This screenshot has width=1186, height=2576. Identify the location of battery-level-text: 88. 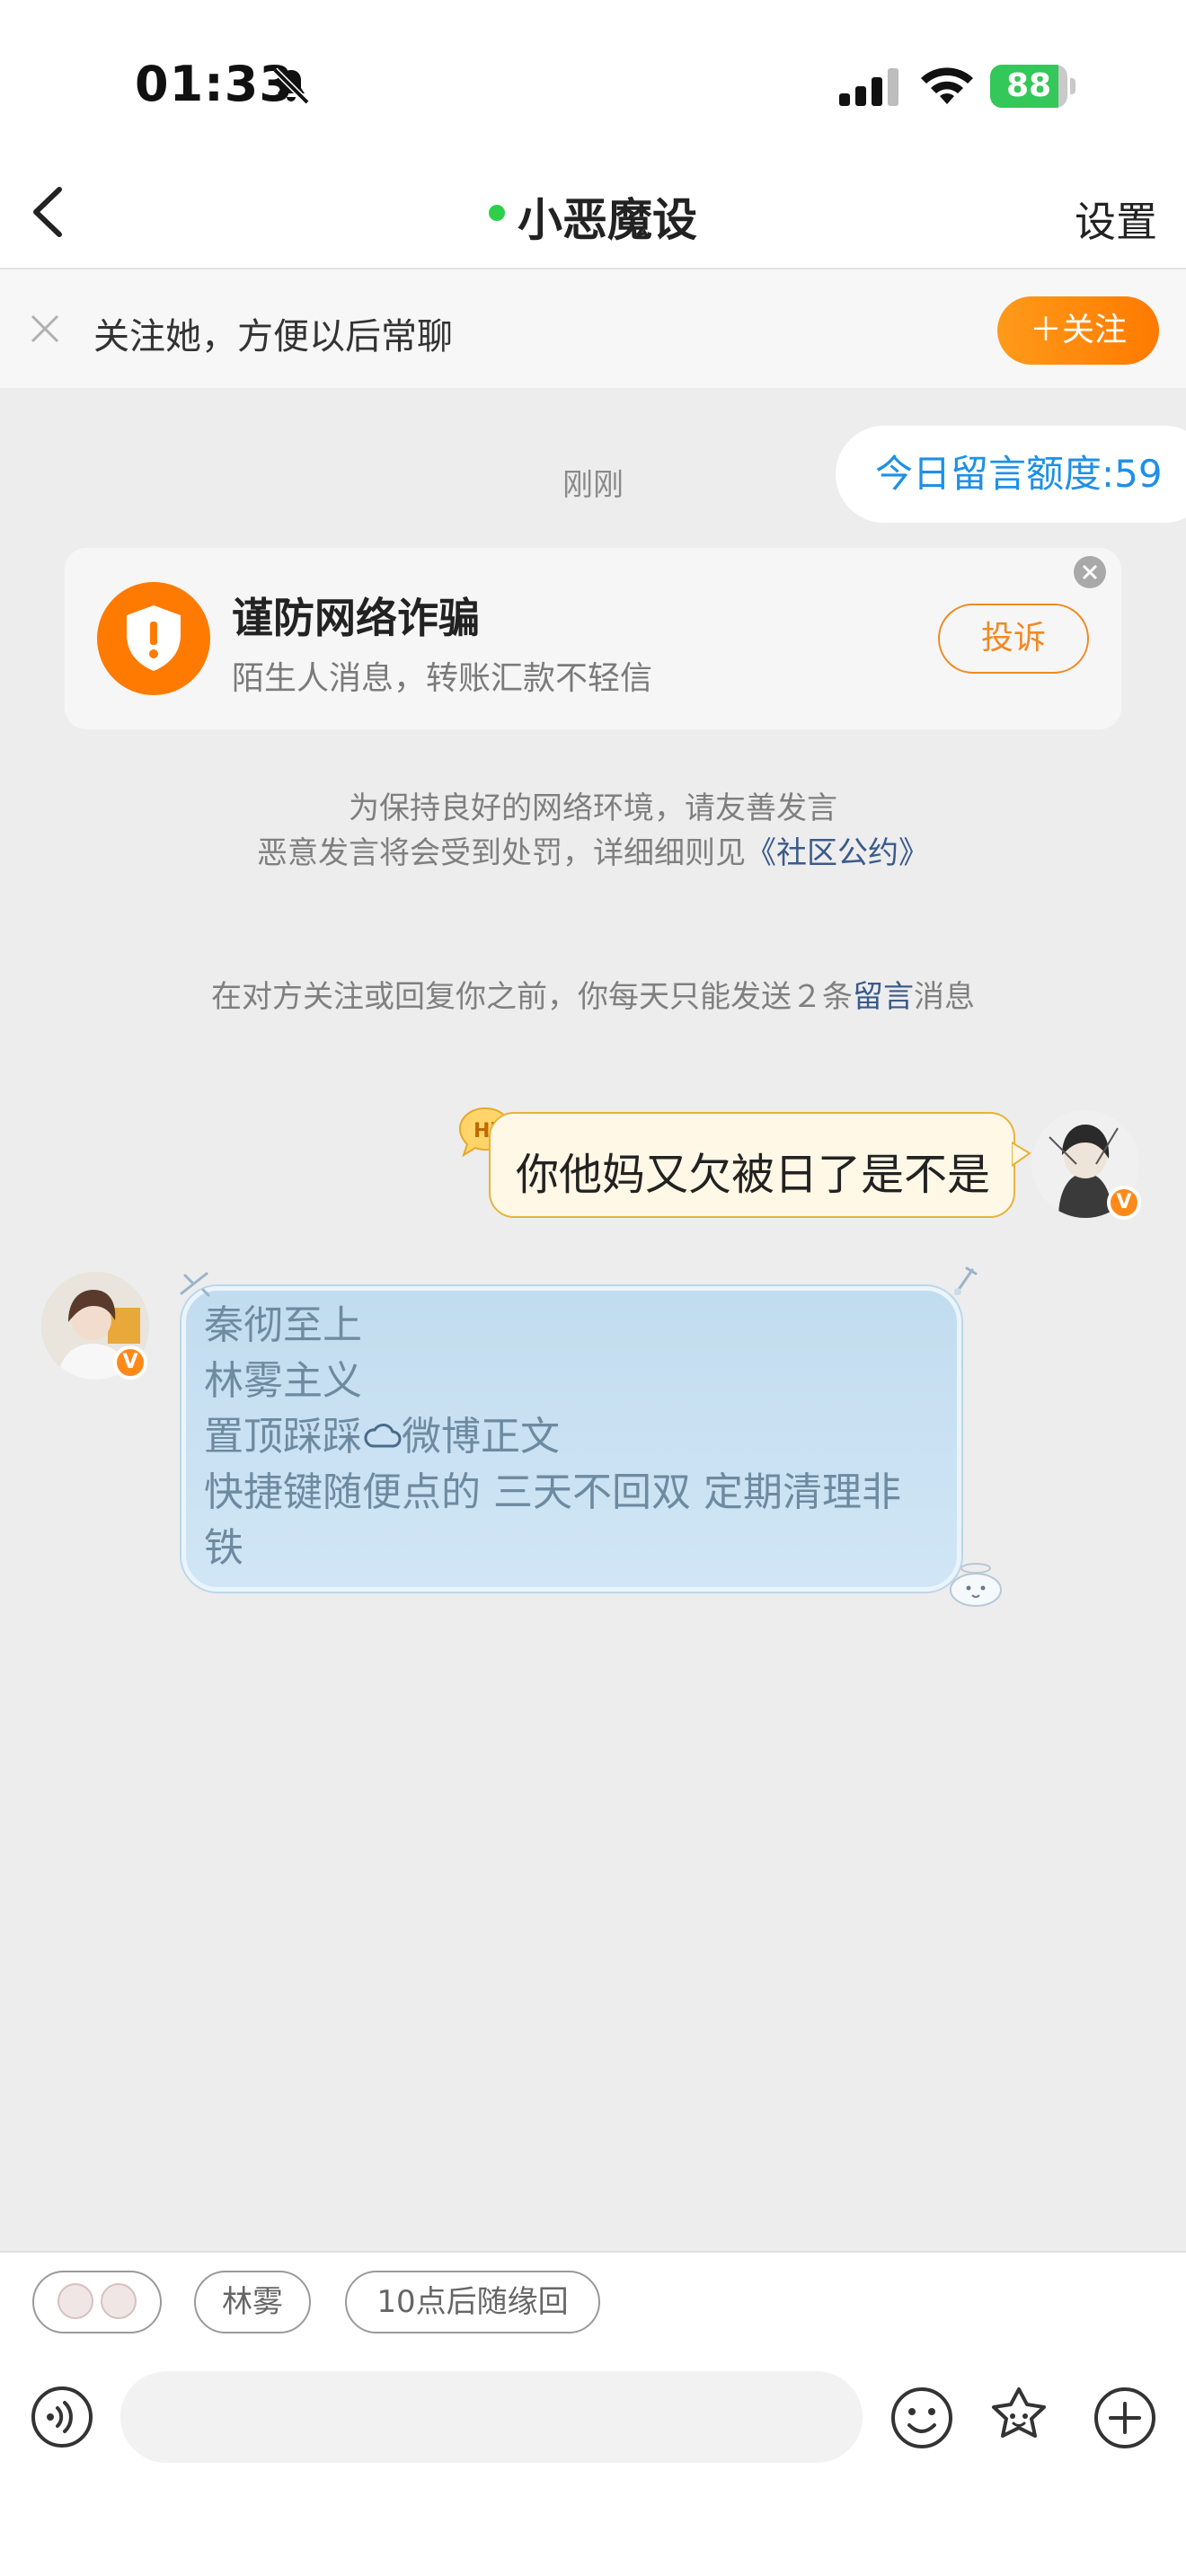
(1028, 85).